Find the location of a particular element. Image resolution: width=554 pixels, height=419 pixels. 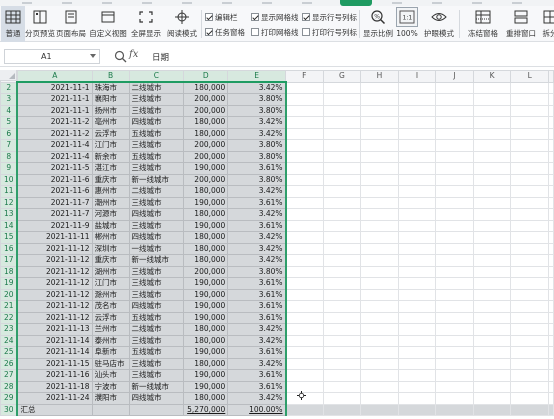

row-header: 10 is located at coordinates (9, 179).